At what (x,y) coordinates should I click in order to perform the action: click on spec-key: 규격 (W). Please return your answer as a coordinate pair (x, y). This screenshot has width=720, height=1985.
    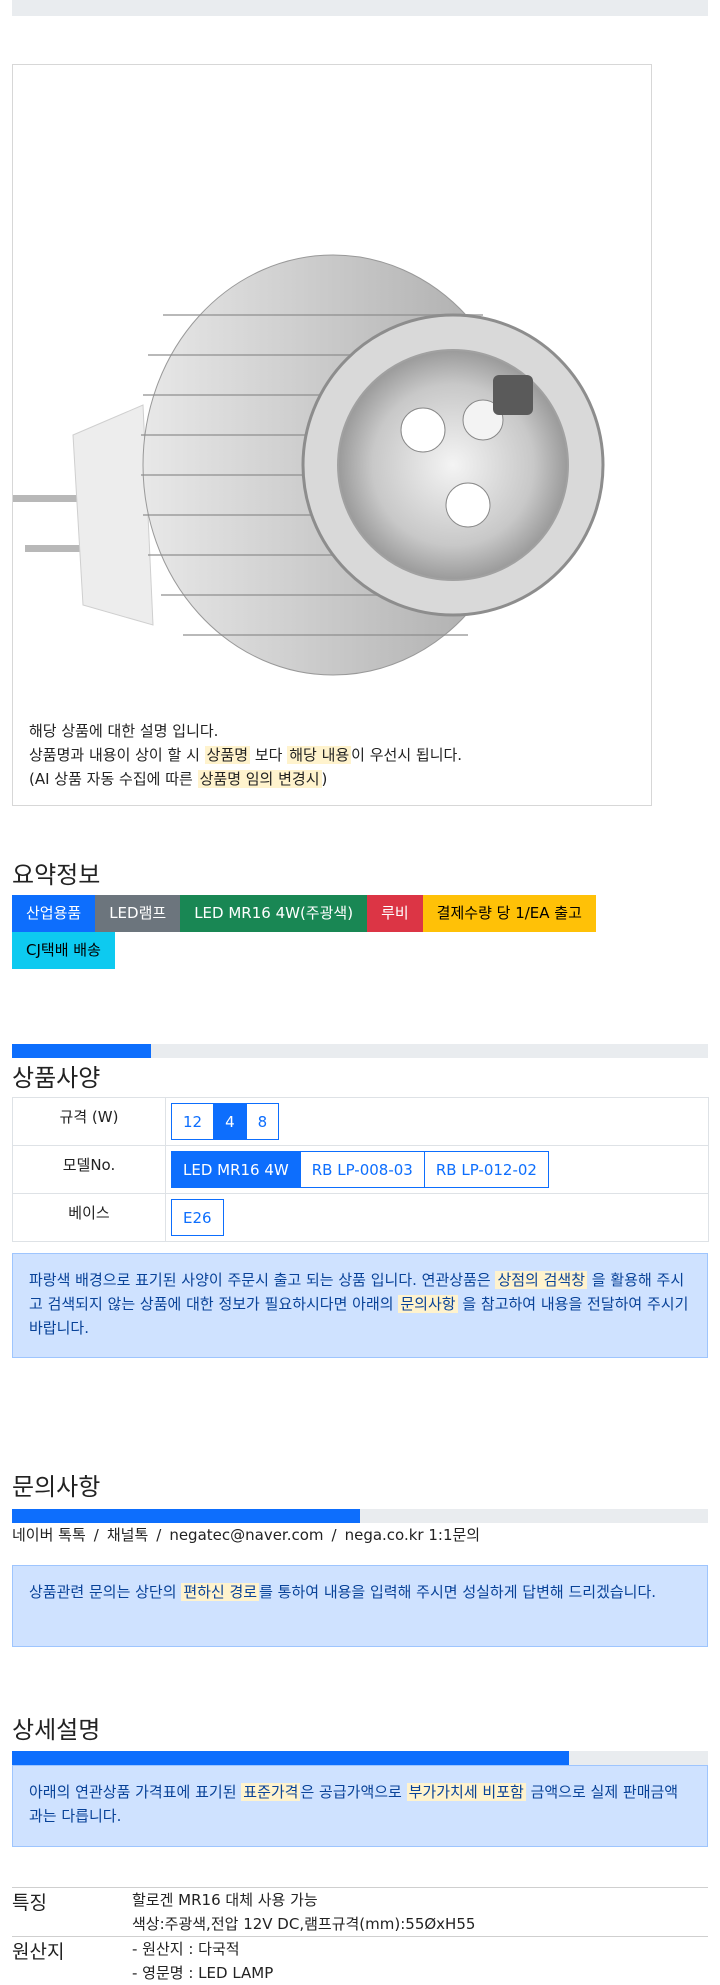
    Looking at the image, I should click on (89, 1121).